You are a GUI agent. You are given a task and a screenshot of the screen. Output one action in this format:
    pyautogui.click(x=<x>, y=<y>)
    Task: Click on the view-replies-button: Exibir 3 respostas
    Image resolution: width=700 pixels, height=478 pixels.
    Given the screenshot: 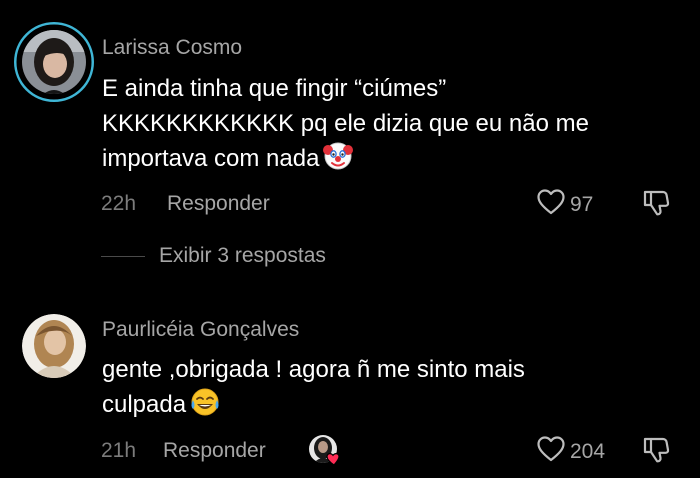 What is the action you would take?
    pyautogui.click(x=213, y=256)
    